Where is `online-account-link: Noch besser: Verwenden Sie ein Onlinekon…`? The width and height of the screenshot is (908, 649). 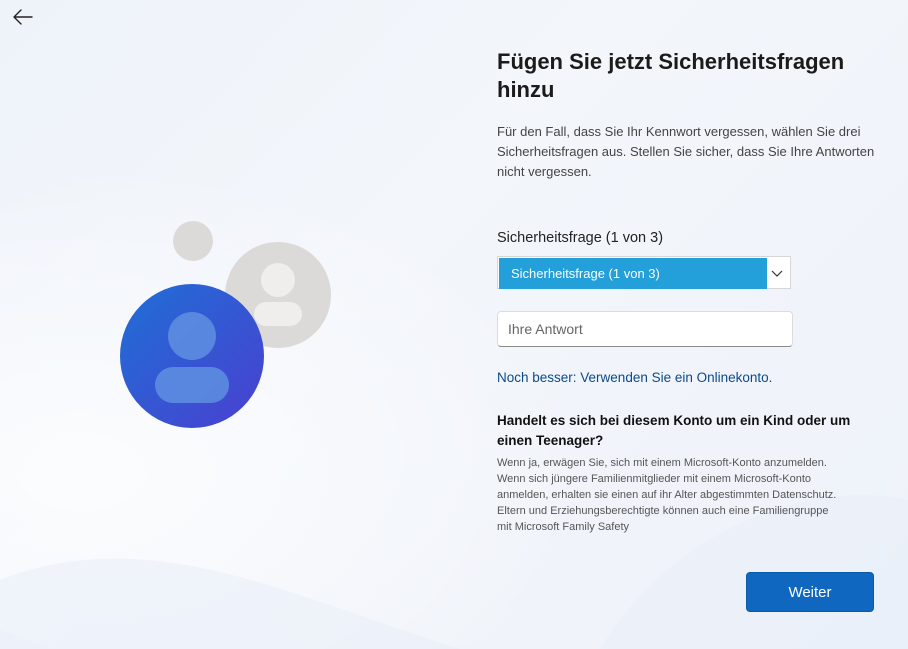 online-account-link: Noch besser: Verwenden Sie ein Onlinekon… is located at coordinates (634, 377).